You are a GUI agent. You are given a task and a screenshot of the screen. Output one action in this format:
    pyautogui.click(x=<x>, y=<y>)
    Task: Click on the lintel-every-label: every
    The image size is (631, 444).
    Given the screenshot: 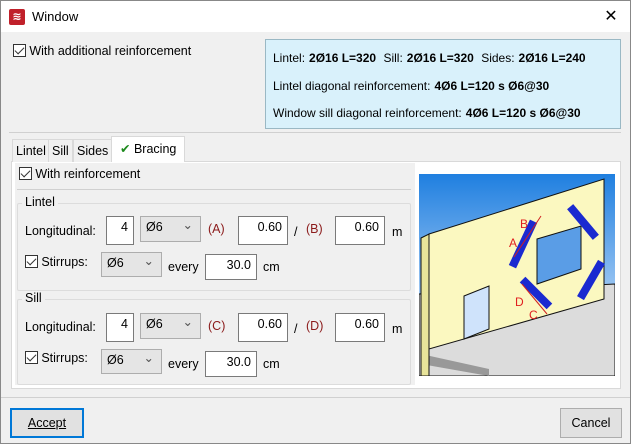 What is the action you would take?
    pyautogui.click(x=183, y=267)
    